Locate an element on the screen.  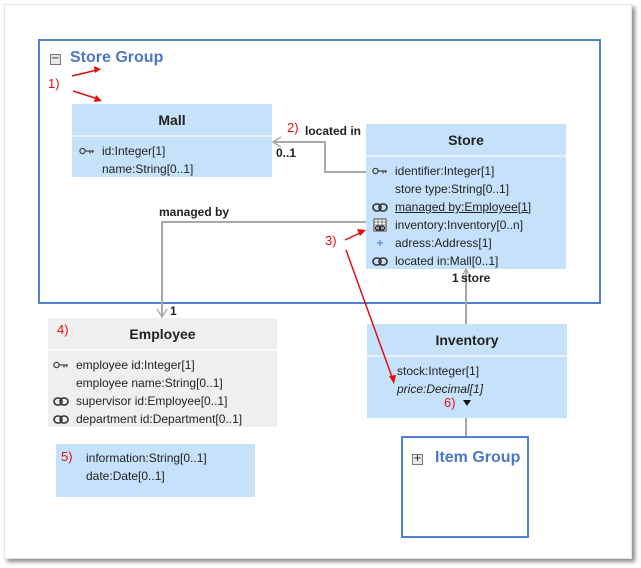
class-employee-name: Employee is located at coordinates (162, 334).